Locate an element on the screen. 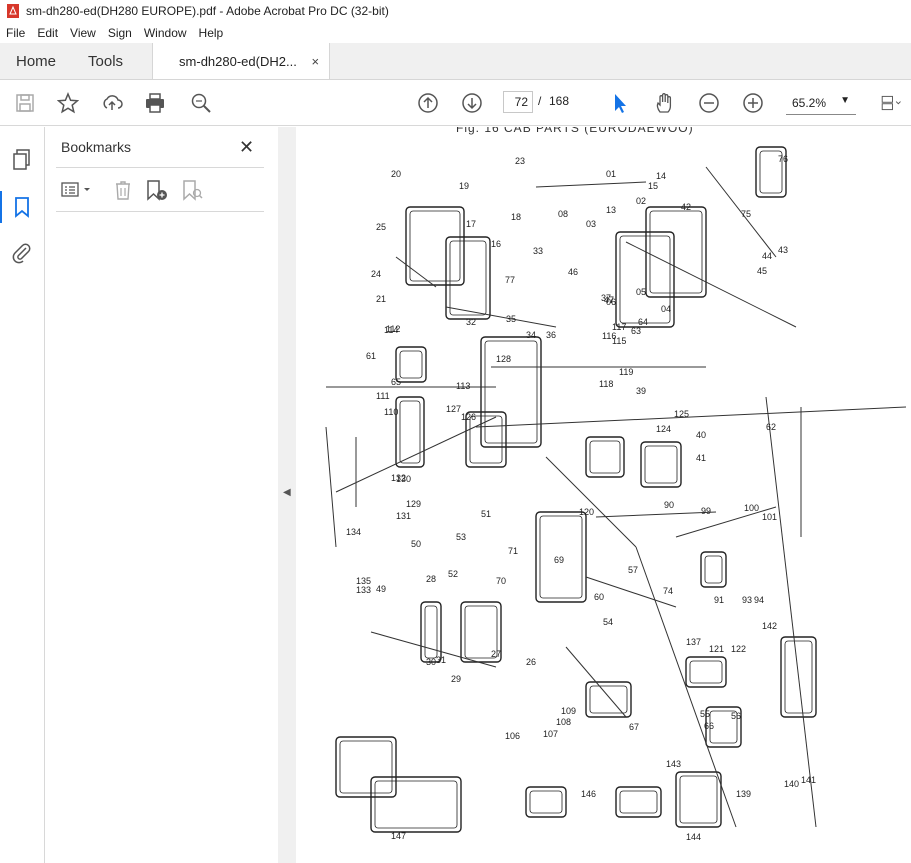 This screenshot has width=911, height=863. part-number-label: 76 is located at coordinates (783, 159).